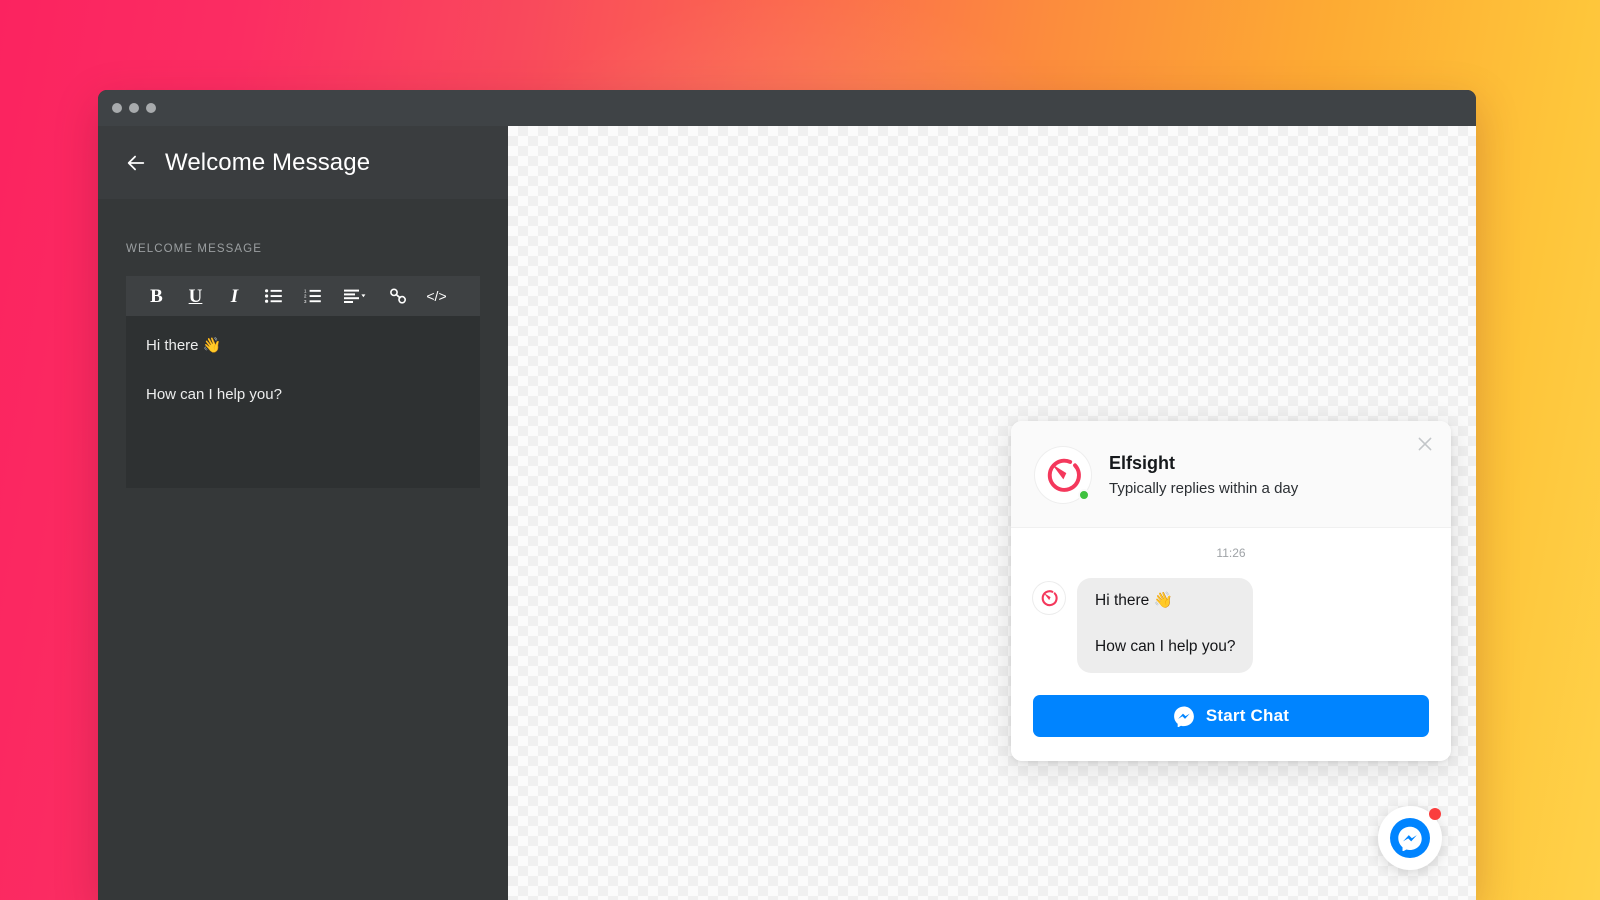 This screenshot has width=1600, height=900. I want to click on close-button, so click(1425, 444).